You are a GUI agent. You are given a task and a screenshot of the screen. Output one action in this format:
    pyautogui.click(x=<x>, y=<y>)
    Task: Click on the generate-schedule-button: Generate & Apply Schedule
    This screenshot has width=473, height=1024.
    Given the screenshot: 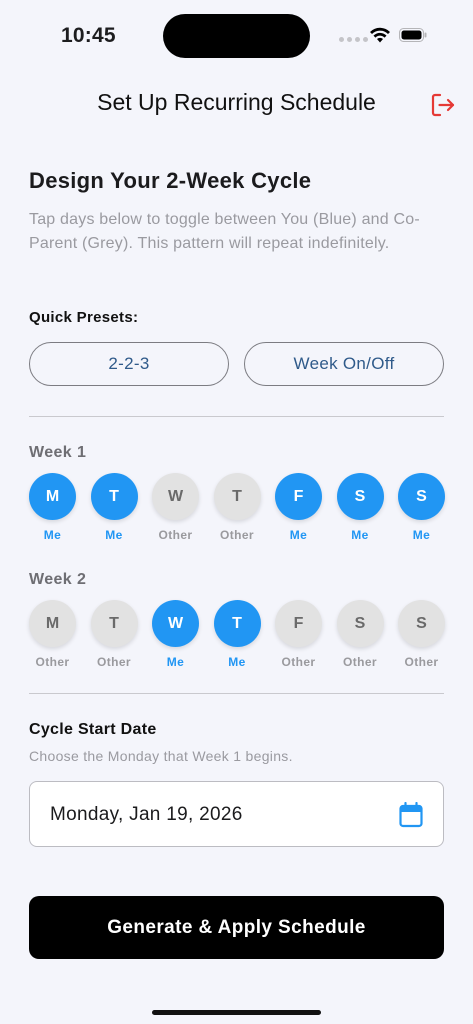 What is the action you would take?
    pyautogui.click(x=236, y=927)
    